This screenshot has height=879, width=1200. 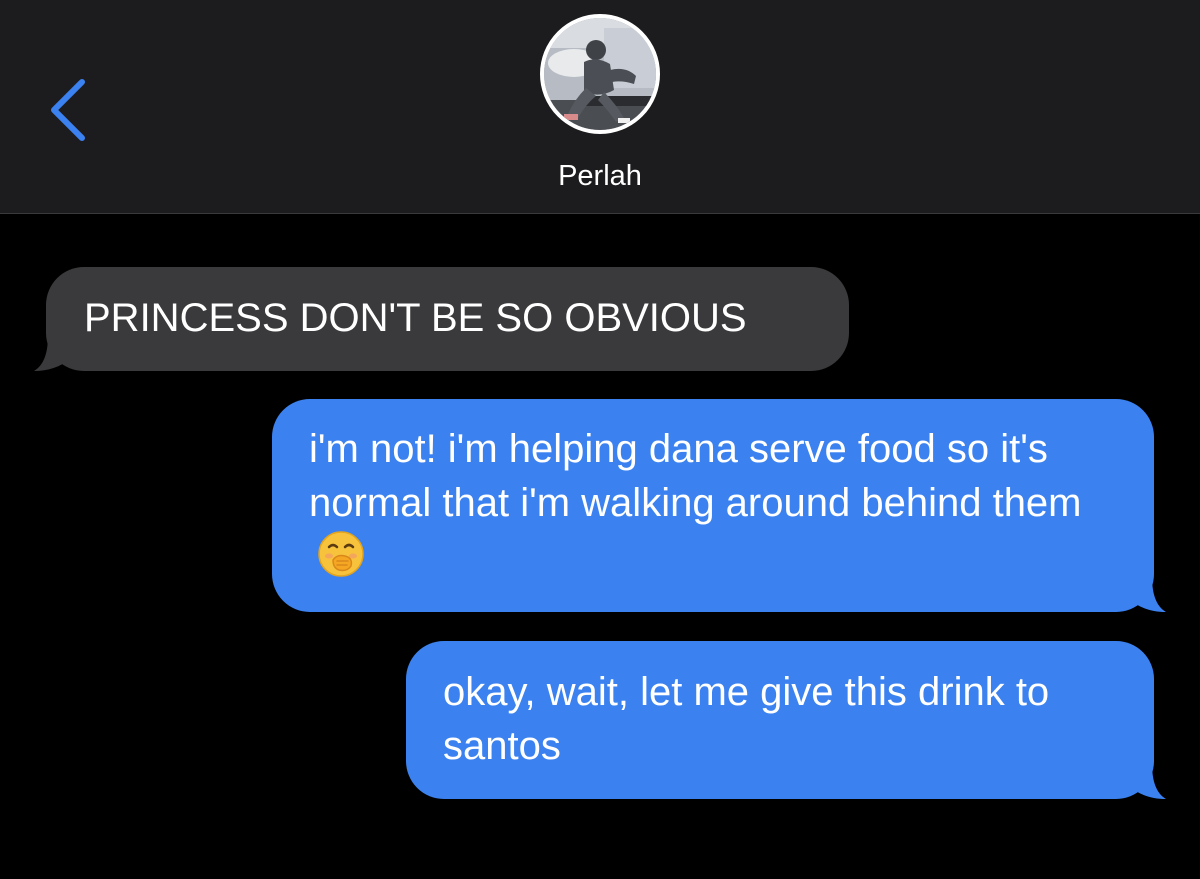 I want to click on back-button, so click(x=68, y=110).